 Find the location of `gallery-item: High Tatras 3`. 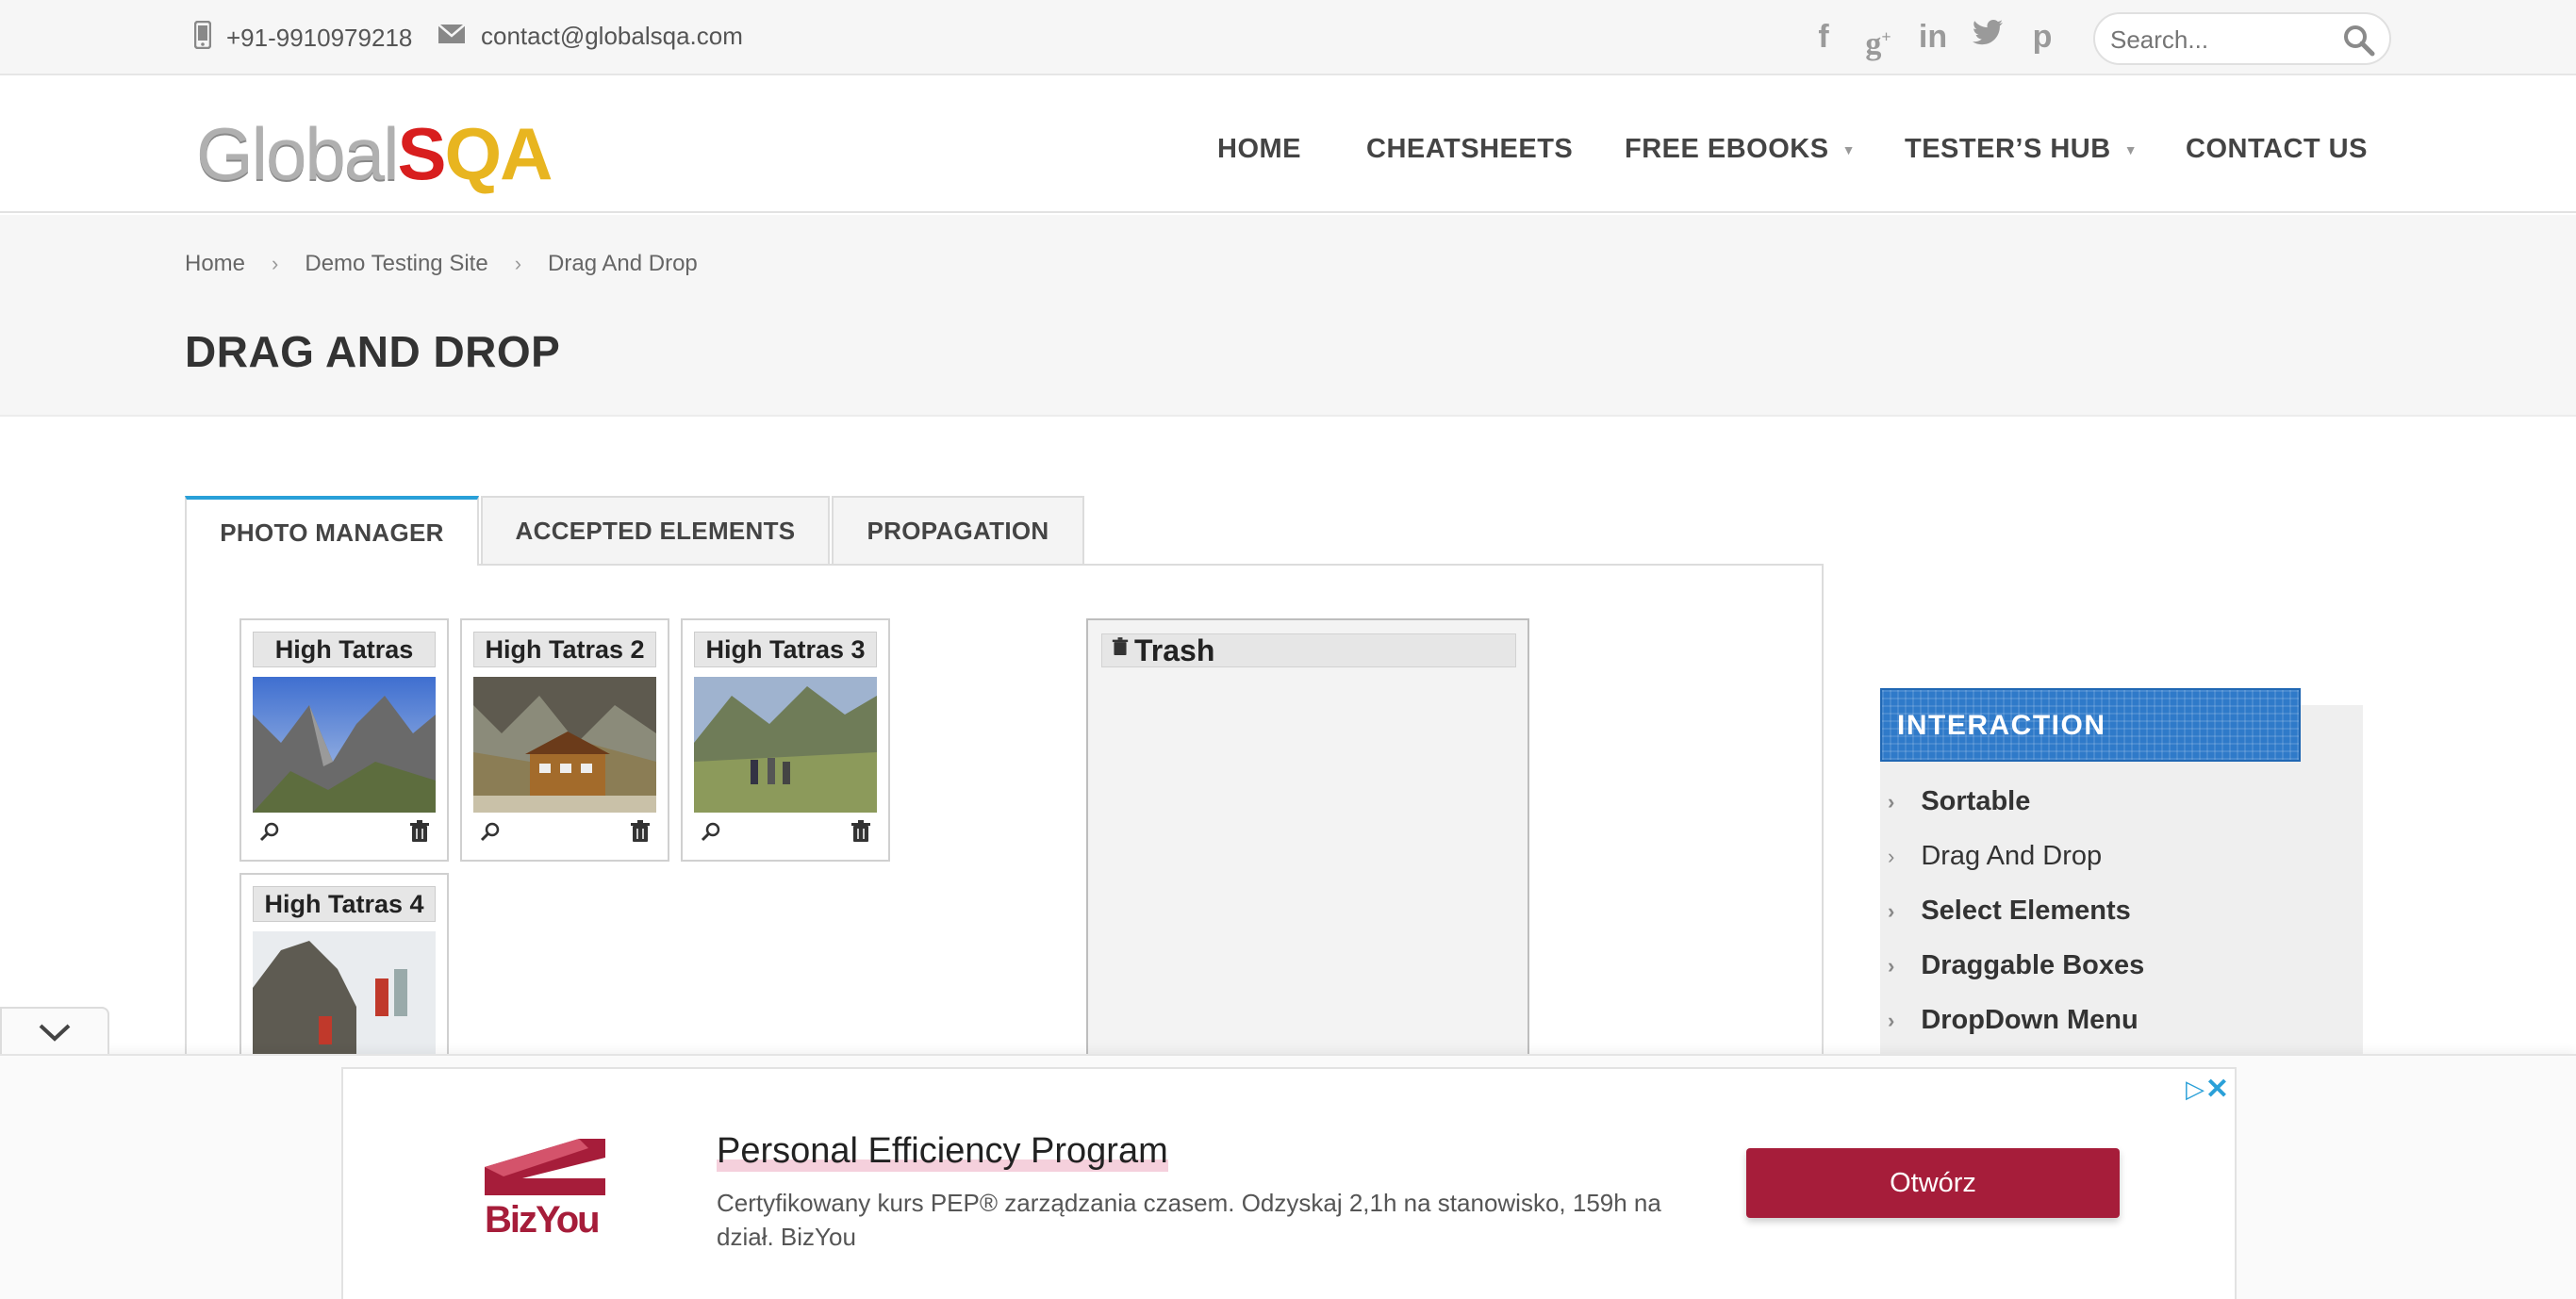

gallery-item: High Tatras 3 is located at coordinates (785, 740).